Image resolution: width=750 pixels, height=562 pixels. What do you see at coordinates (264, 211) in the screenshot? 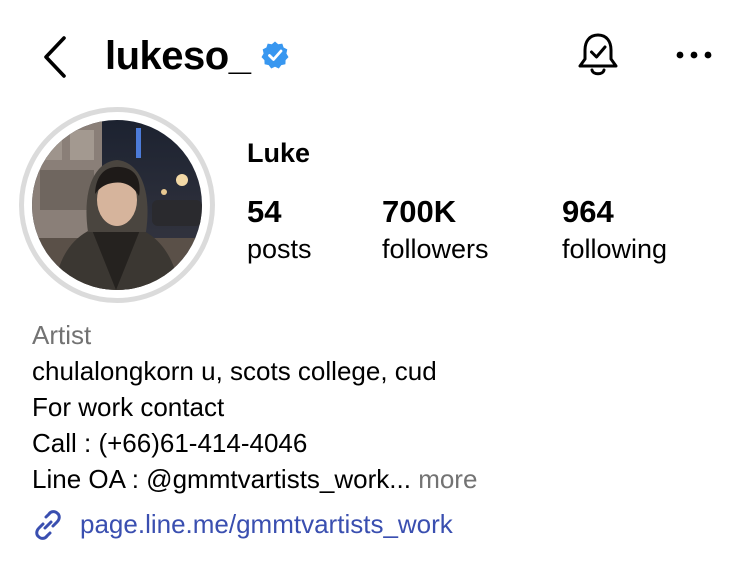
I see `posts-count: 54` at bounding box center [264, 211].